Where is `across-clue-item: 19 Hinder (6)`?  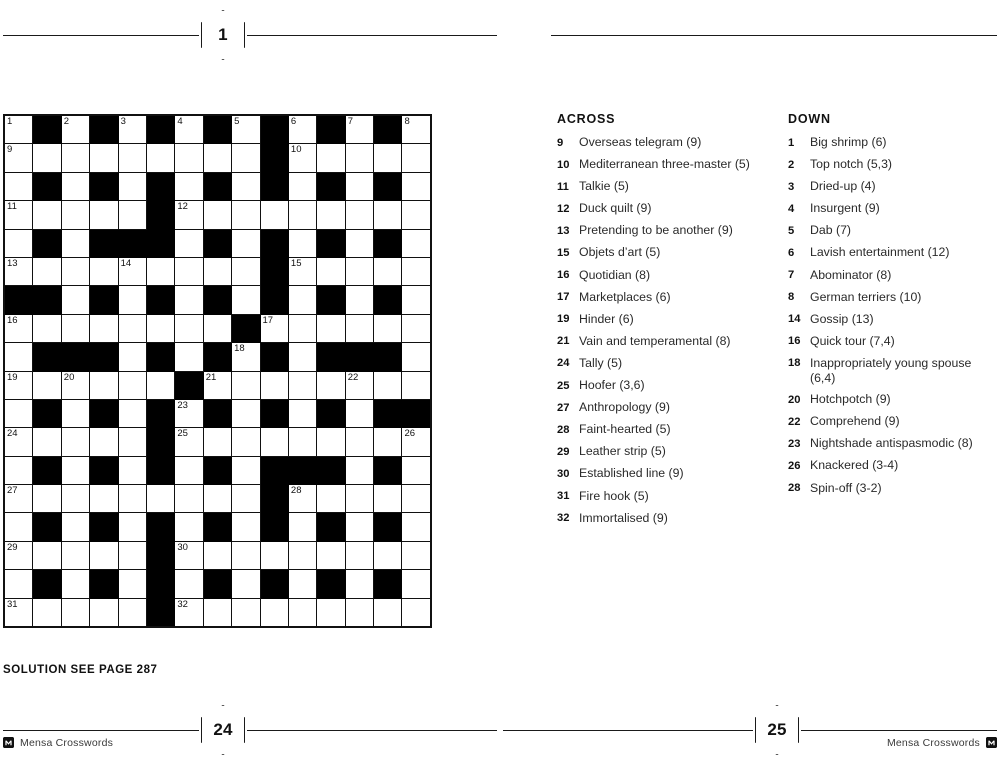 across-clue-item: 19 Hinder (6) is located at coordinates (666, 319).